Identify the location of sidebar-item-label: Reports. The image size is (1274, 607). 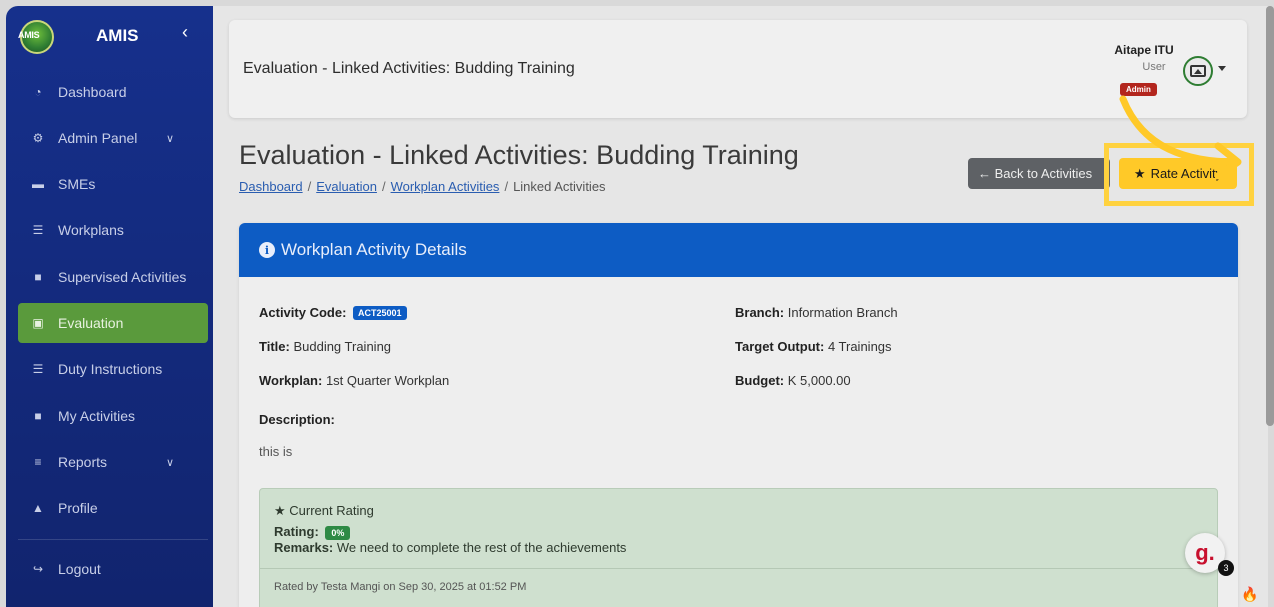
(83, 462).